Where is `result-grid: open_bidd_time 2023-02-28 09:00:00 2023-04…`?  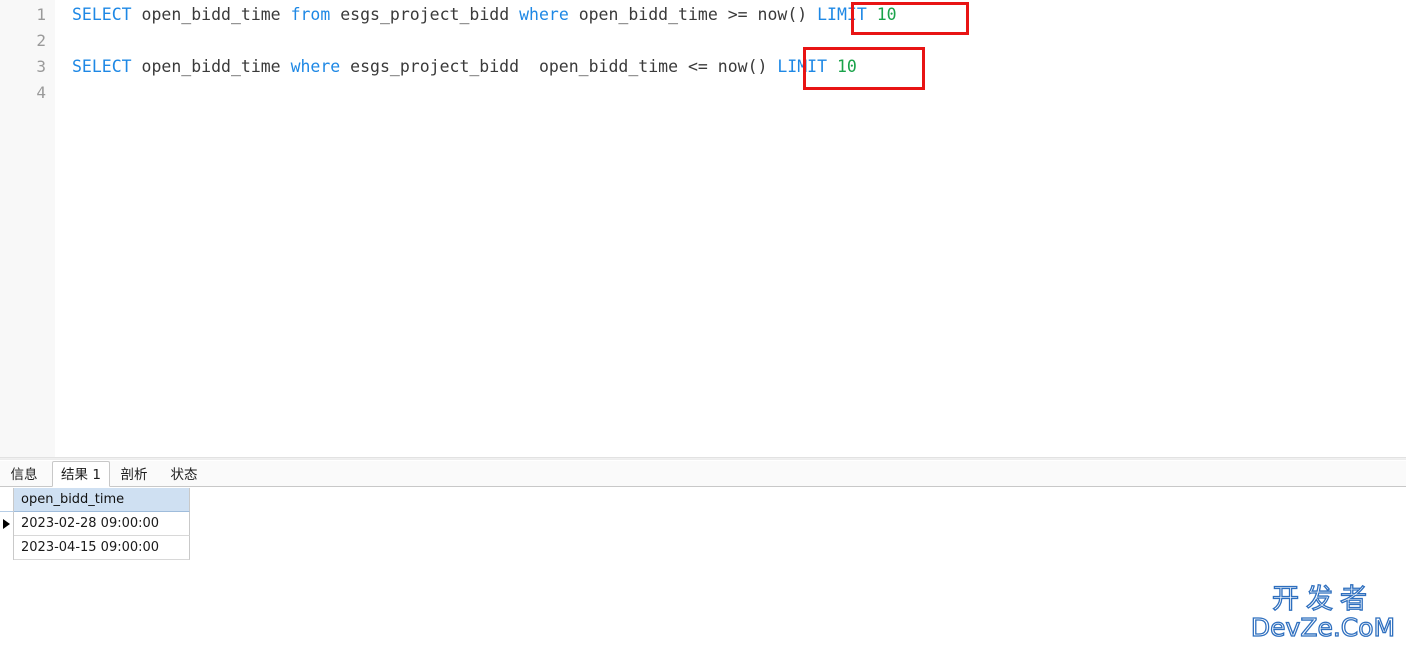
result-grid: open_bidd_time 2023-02-28 09:00:00 2023-04… is located at coordinates (95, 524).